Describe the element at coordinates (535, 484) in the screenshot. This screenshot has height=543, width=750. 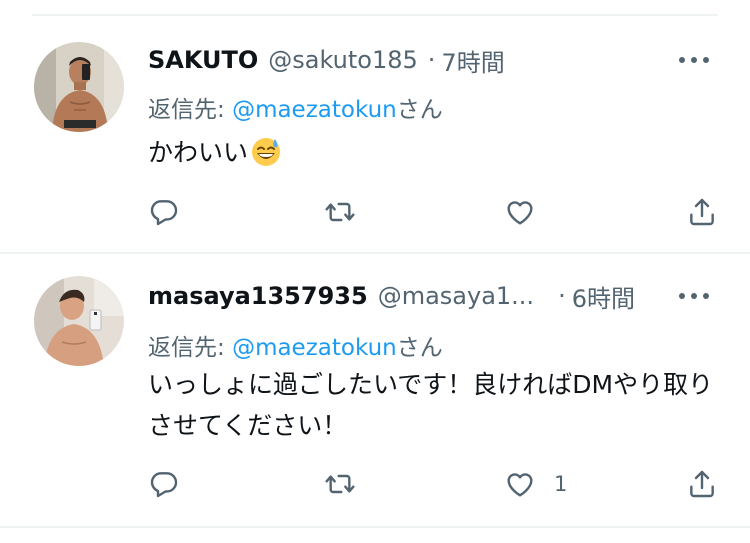
I see `like-button: 1` at that location.